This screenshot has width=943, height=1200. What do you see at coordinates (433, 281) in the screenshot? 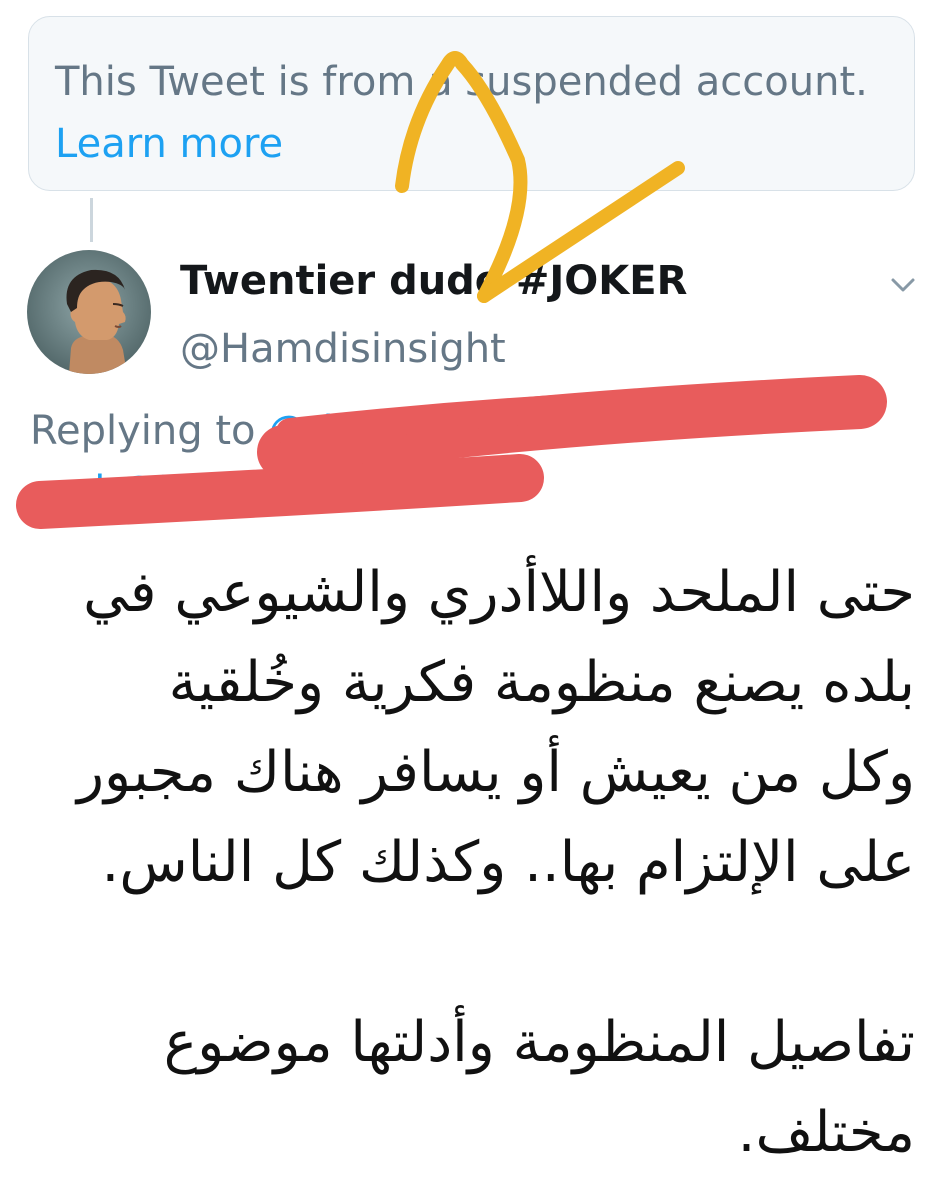
I see `author-display-name: Twentier dude #JOKER` at bounding box center [433, 281].